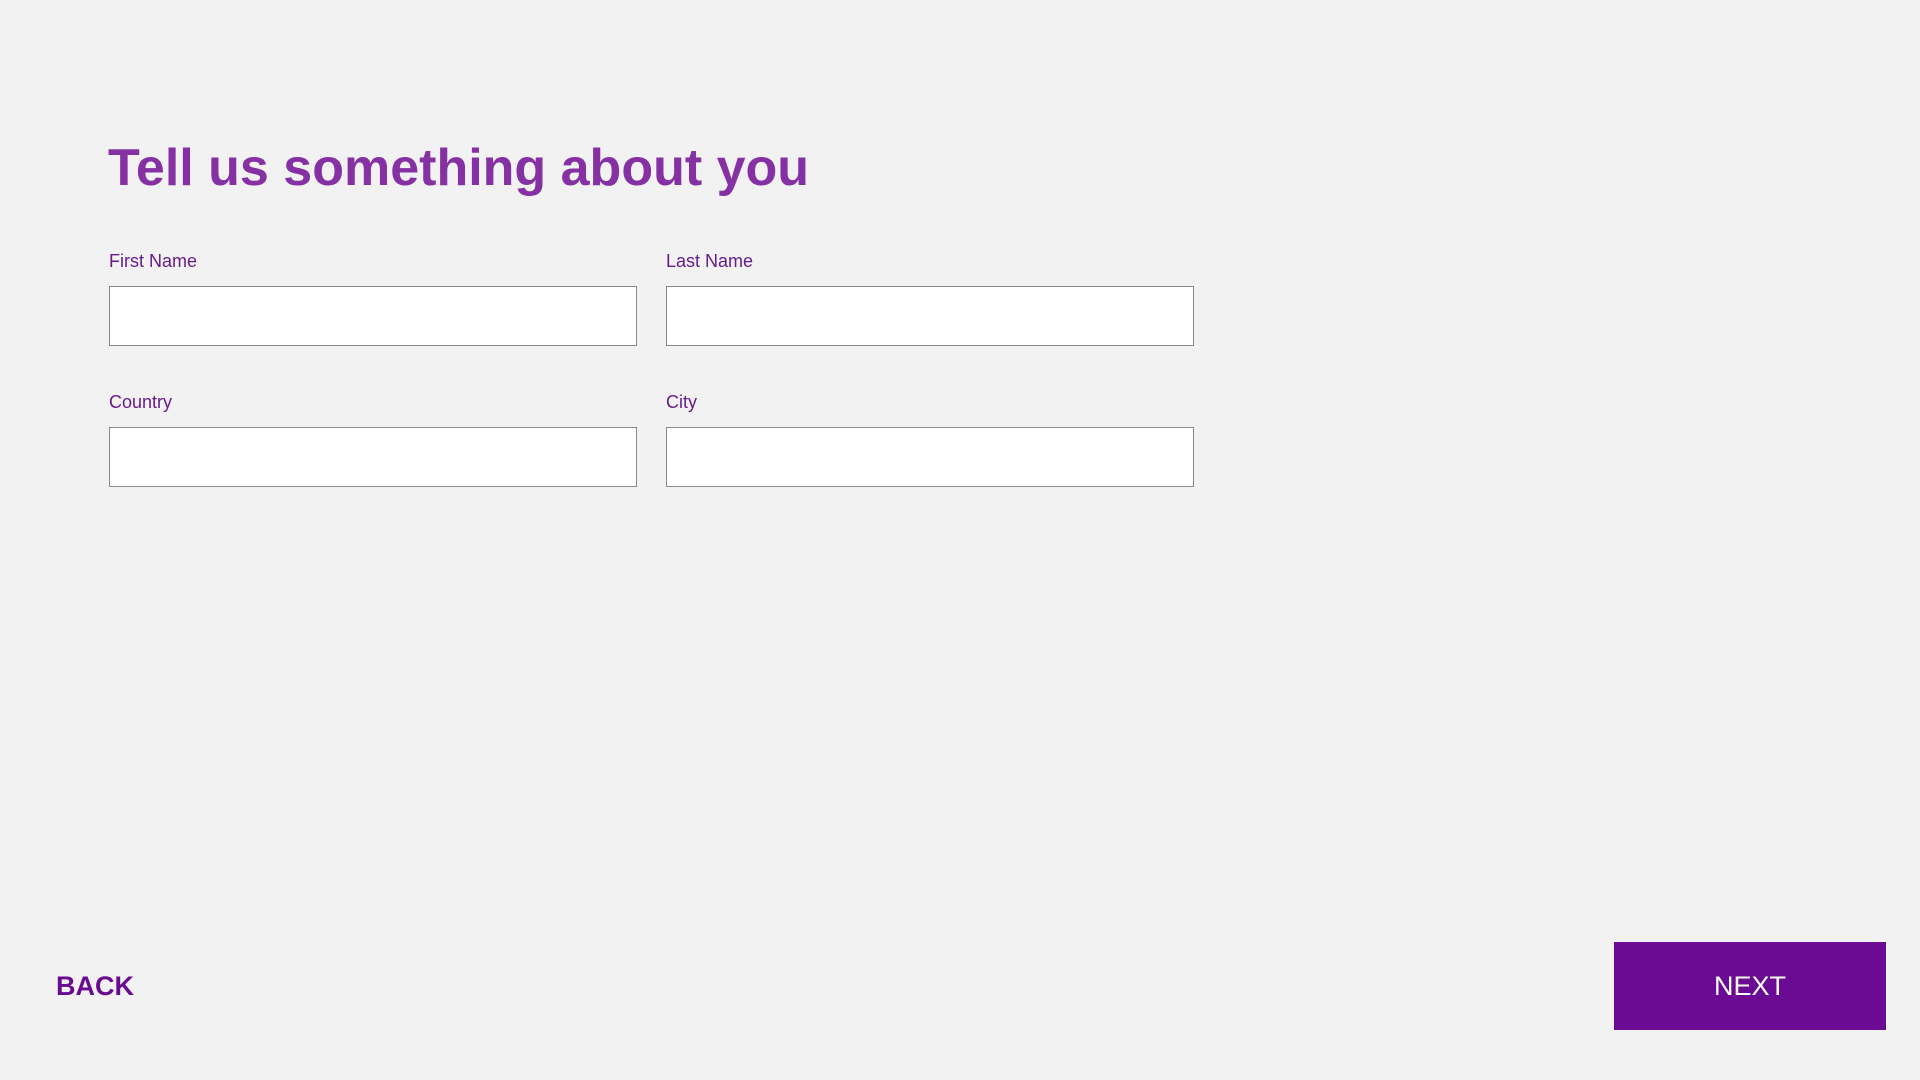 The height and width of the screenshot is (1080, 1920). I want to click on last-name-input, so click(930, 316).